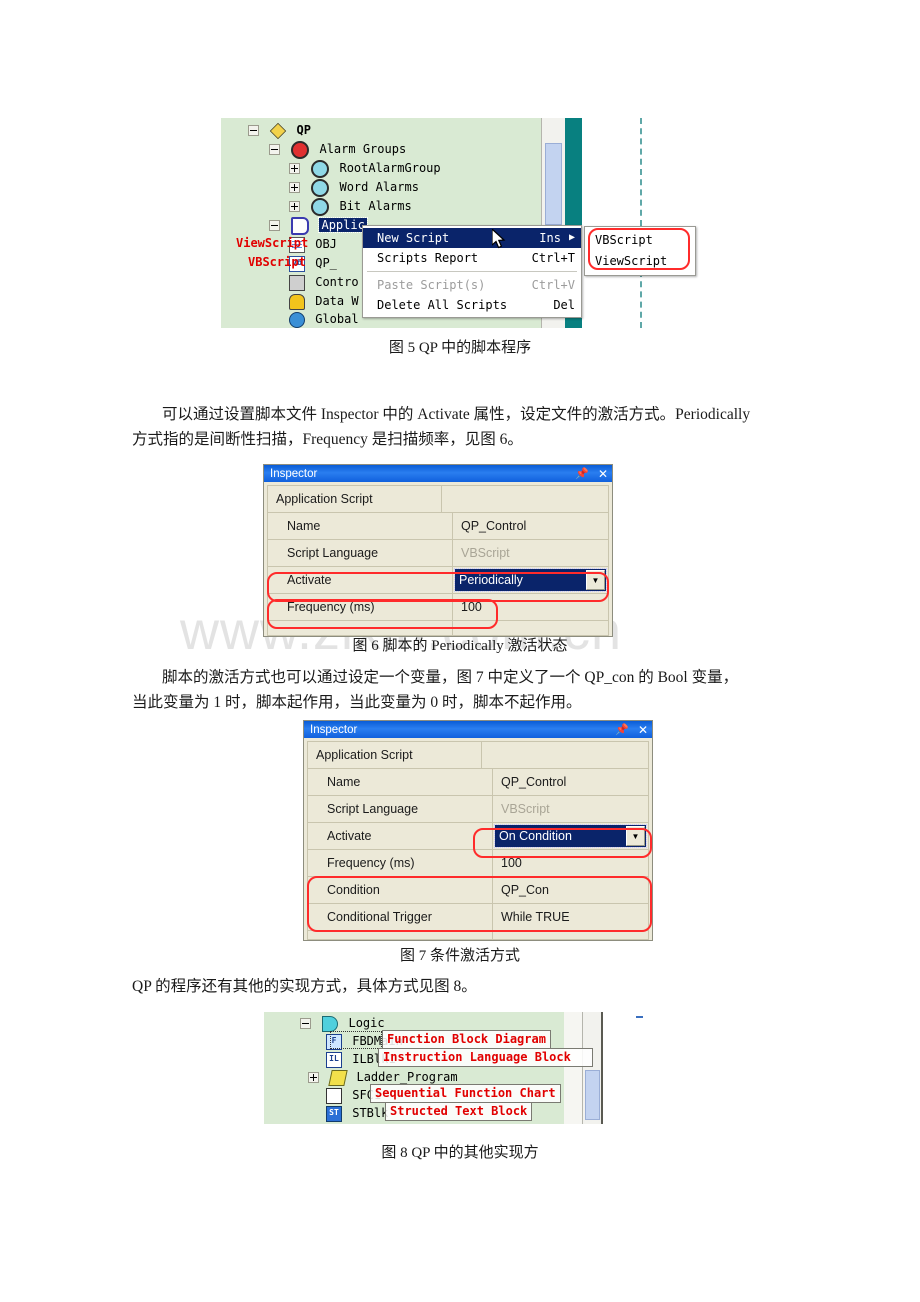 This screenshot has height=1302, width=920. What do you see at coordinates (375, 206) in the screenshot?
I see `tree-item-label: Bit Alarms` at bounding box center [375, 206].